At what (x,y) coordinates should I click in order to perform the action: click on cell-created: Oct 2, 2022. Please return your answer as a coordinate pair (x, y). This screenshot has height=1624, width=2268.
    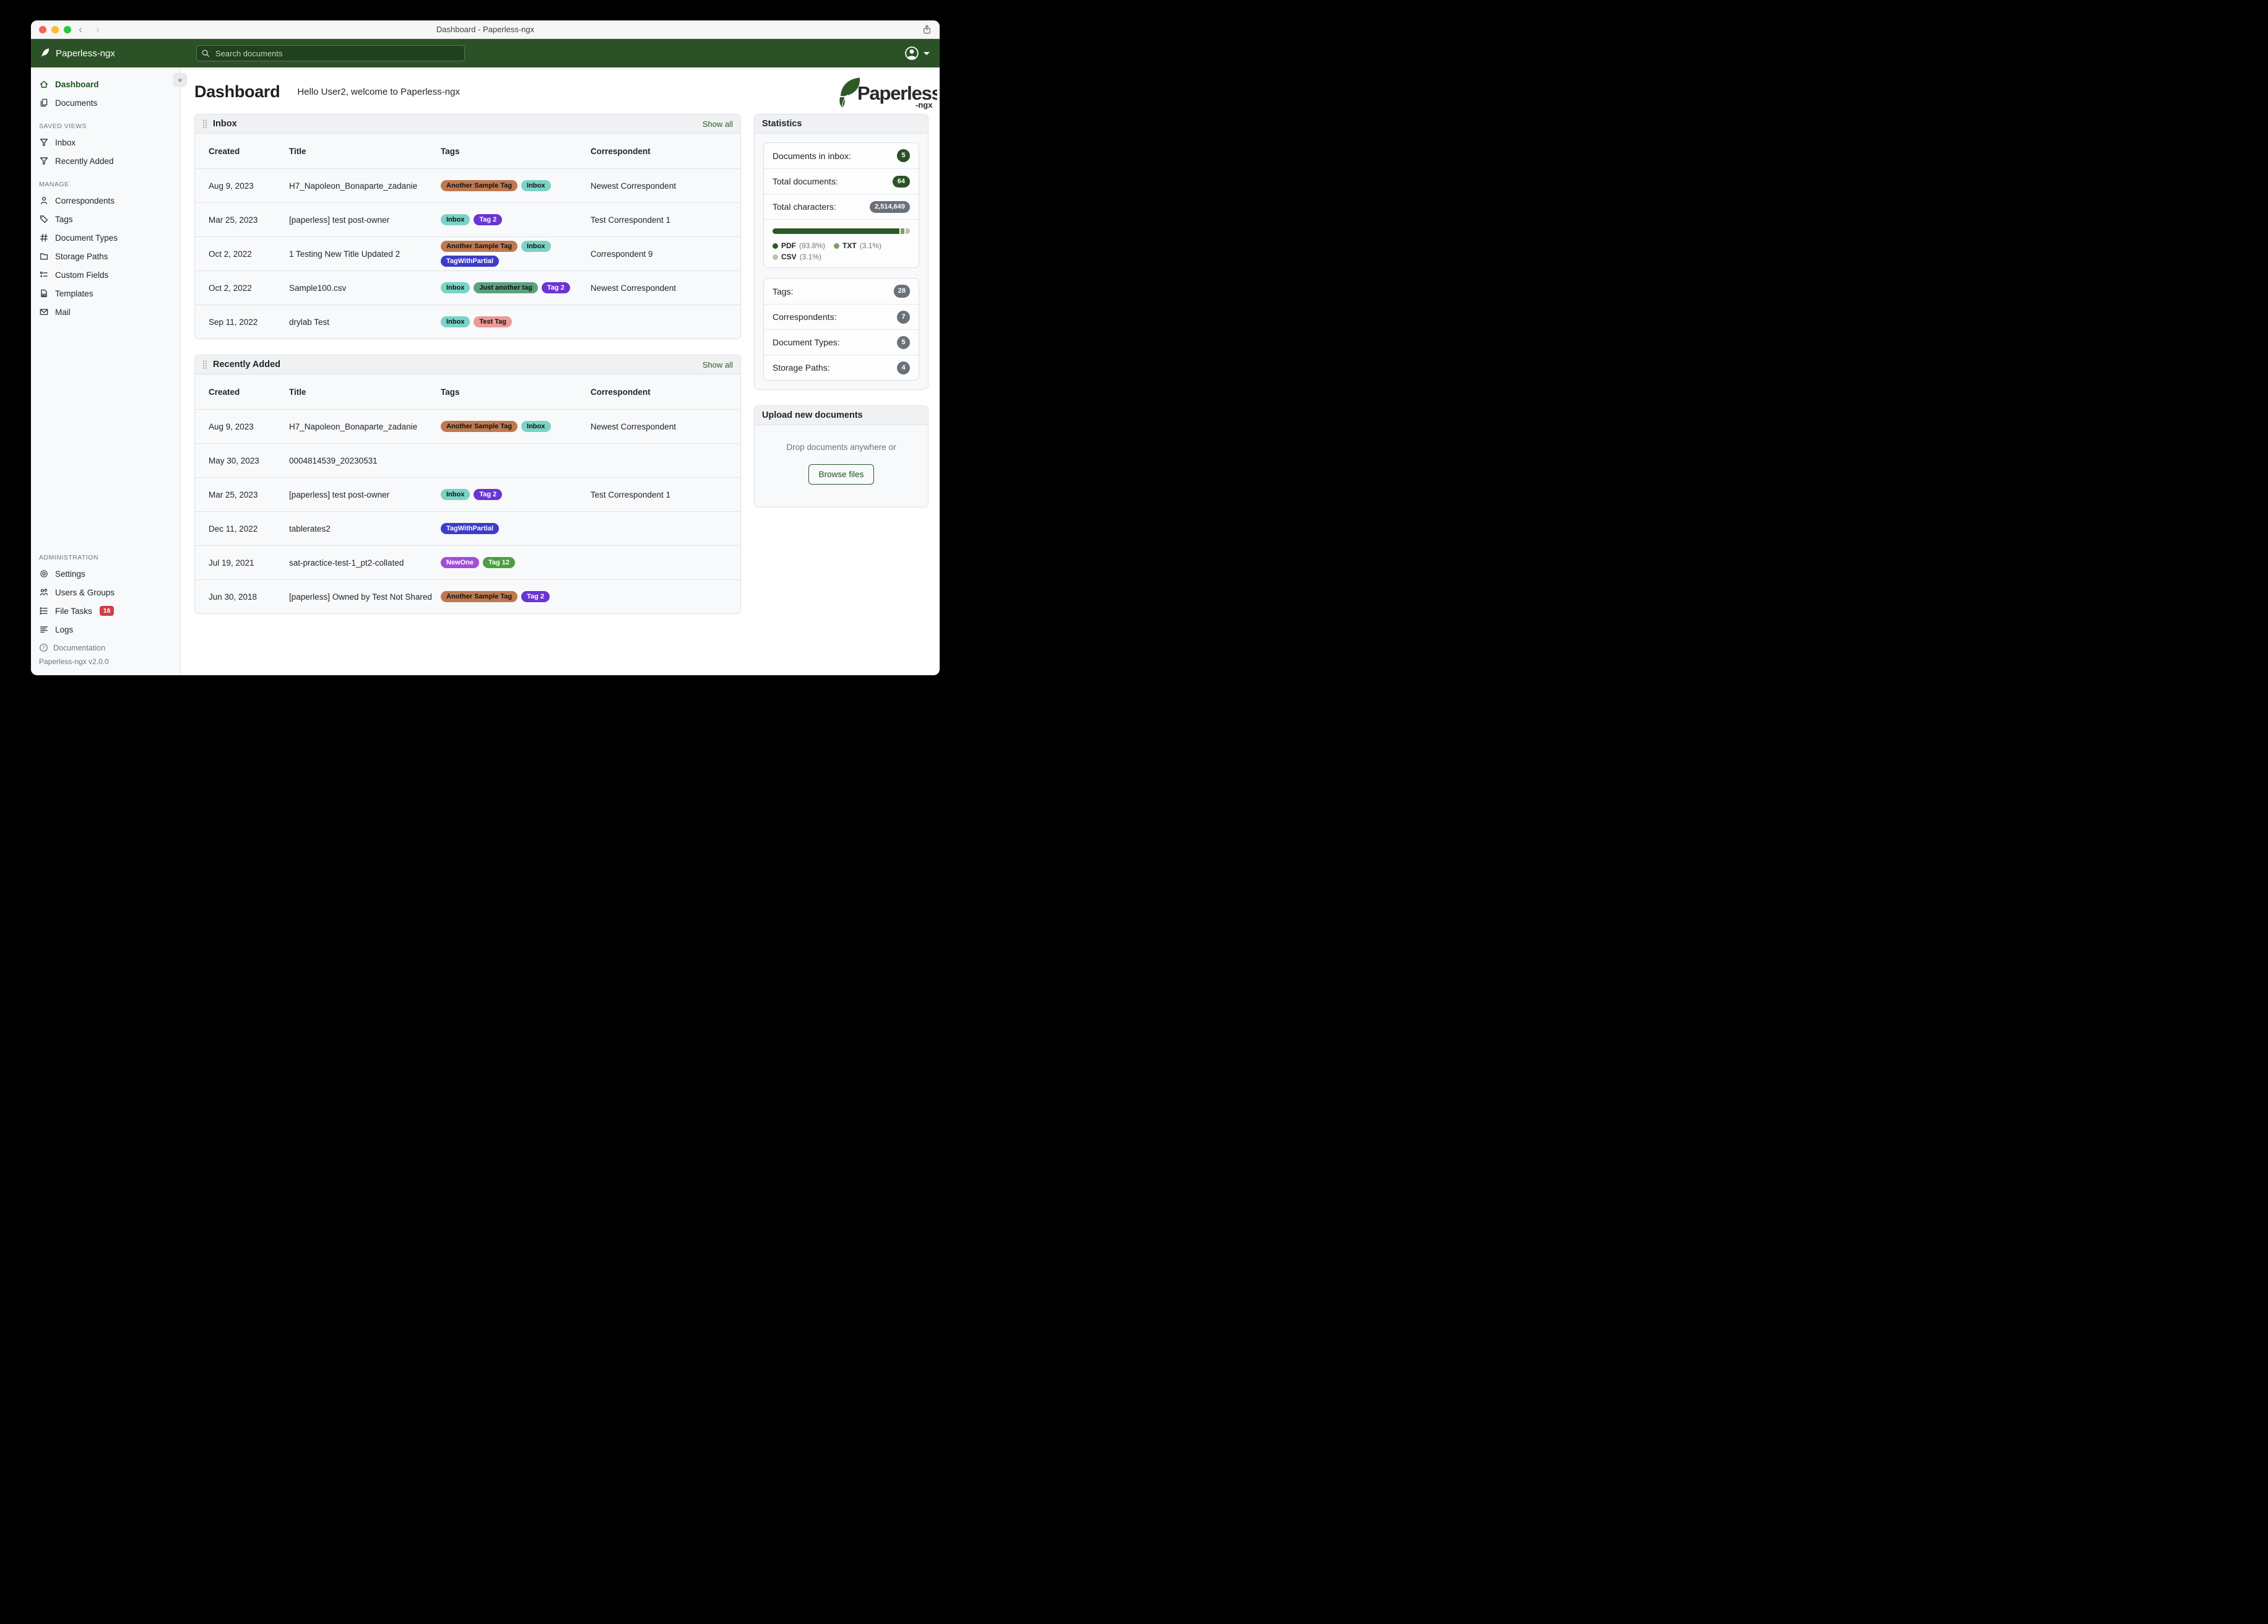
    Looking at the image, I should click on (230, 254).